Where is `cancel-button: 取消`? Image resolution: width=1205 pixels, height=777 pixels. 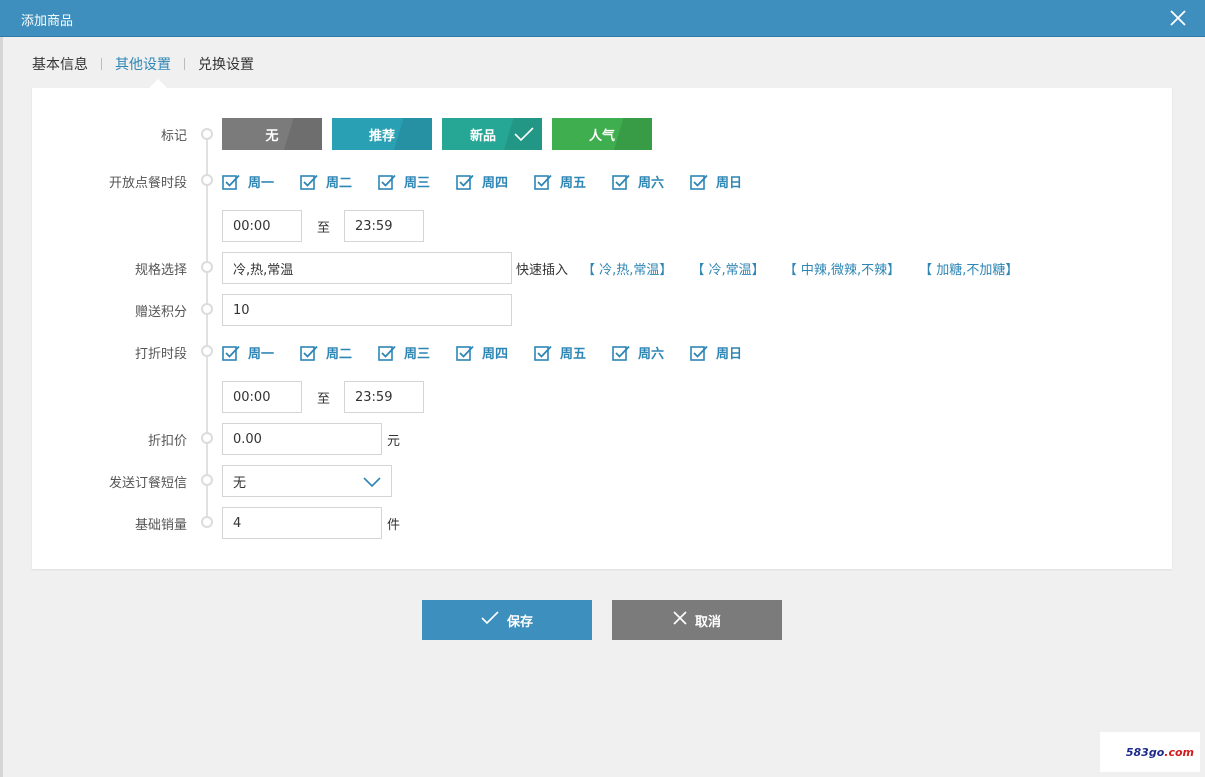 cancel-button: 取消 is located at coordinates (697, 620).